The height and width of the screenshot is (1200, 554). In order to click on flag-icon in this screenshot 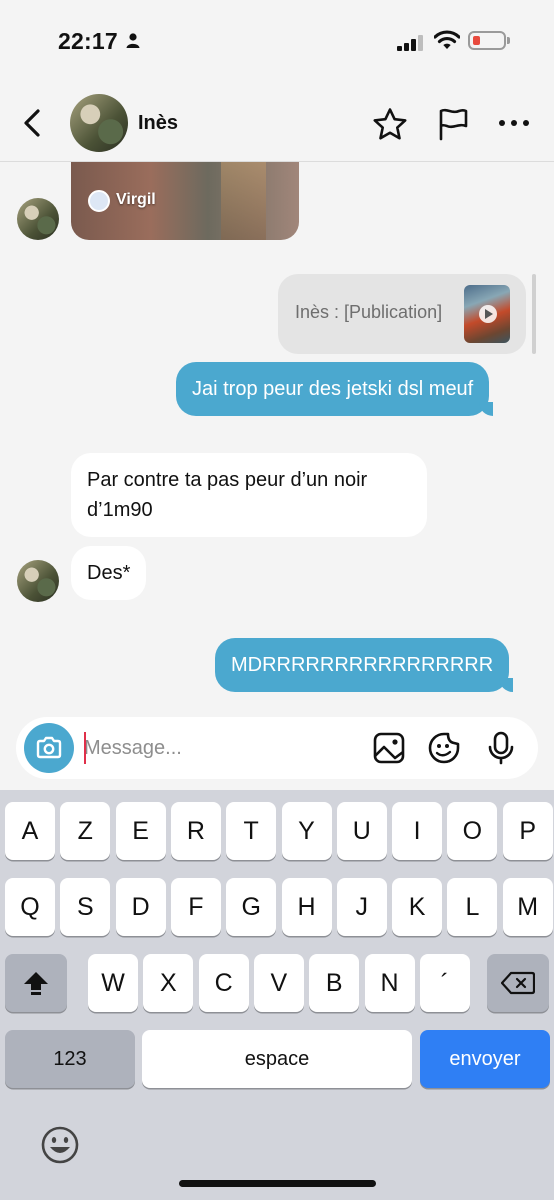, I will do `click(453, 124)`.